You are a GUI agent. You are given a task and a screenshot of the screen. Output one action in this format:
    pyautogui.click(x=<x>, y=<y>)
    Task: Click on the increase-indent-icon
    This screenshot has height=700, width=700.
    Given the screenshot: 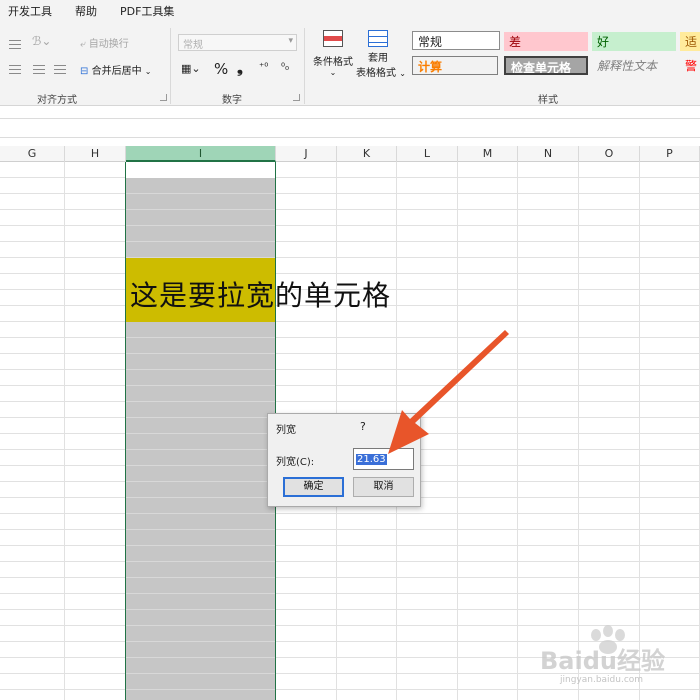 What is the action you would take?
    pyautogui.click(x=60, y=70)
    